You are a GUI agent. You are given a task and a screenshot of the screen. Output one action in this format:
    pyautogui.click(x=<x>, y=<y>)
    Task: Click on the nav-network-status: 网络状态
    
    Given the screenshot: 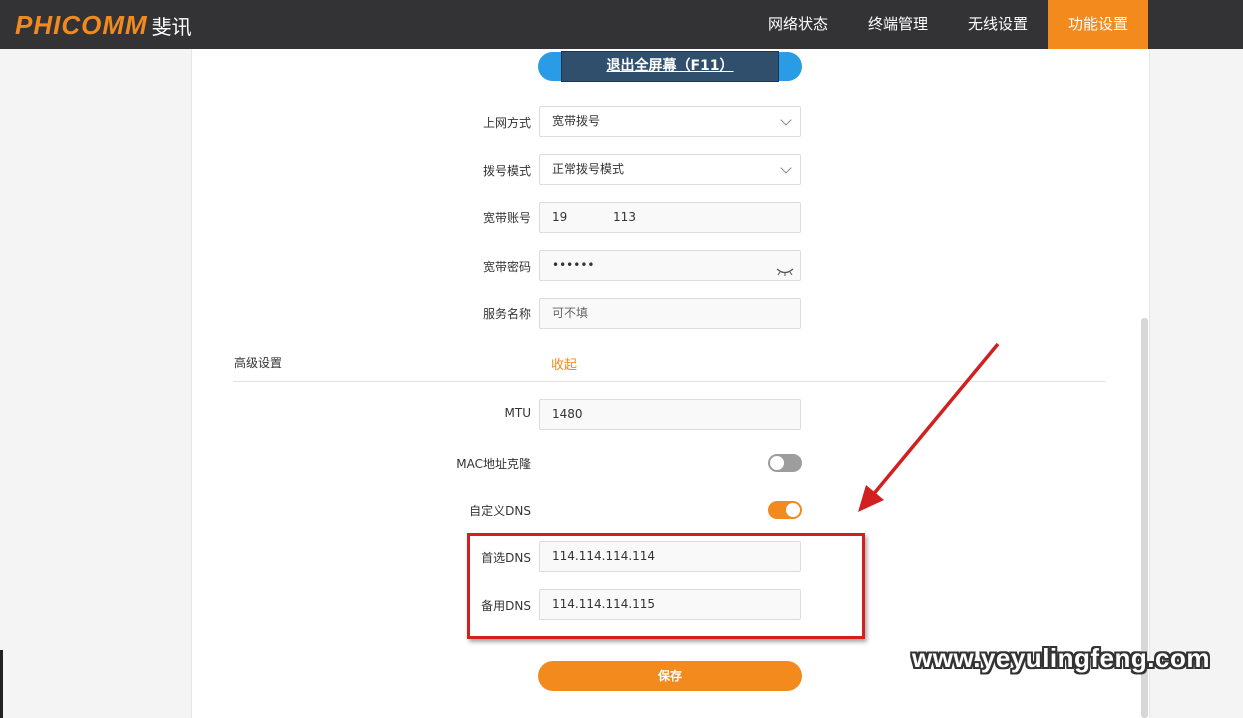 What is the action you would take?
    pyautogui.click(x=798, y=24)
    